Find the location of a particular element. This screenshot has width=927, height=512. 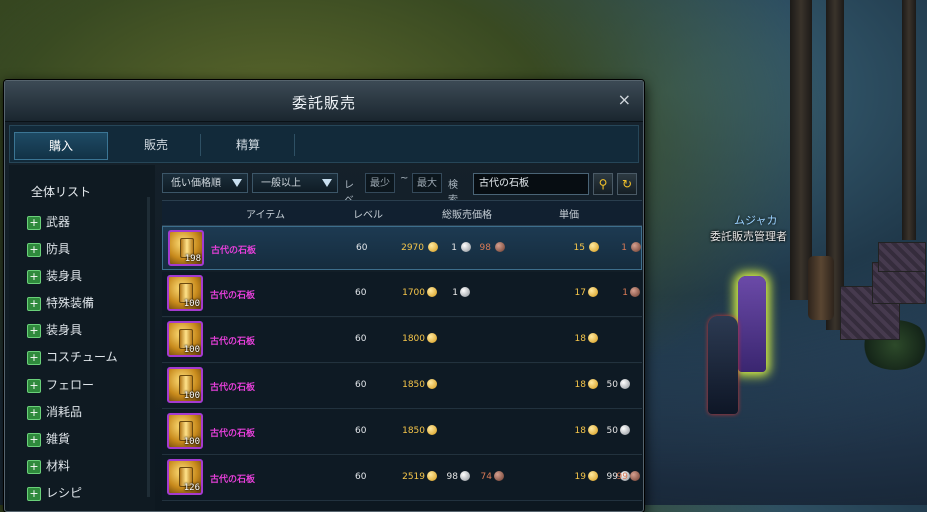

close-icon: × is located at coordinates (624, 99).